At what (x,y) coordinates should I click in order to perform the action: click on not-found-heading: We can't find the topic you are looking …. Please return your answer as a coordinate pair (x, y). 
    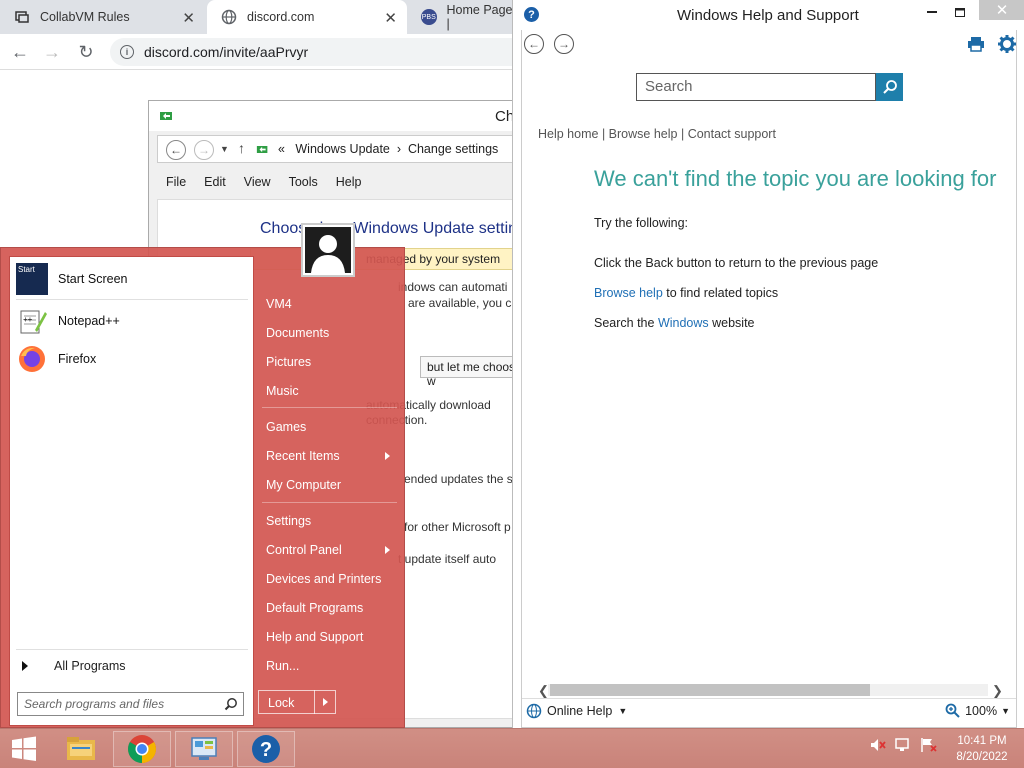
    Looking at the image, I should click on (795, 178).